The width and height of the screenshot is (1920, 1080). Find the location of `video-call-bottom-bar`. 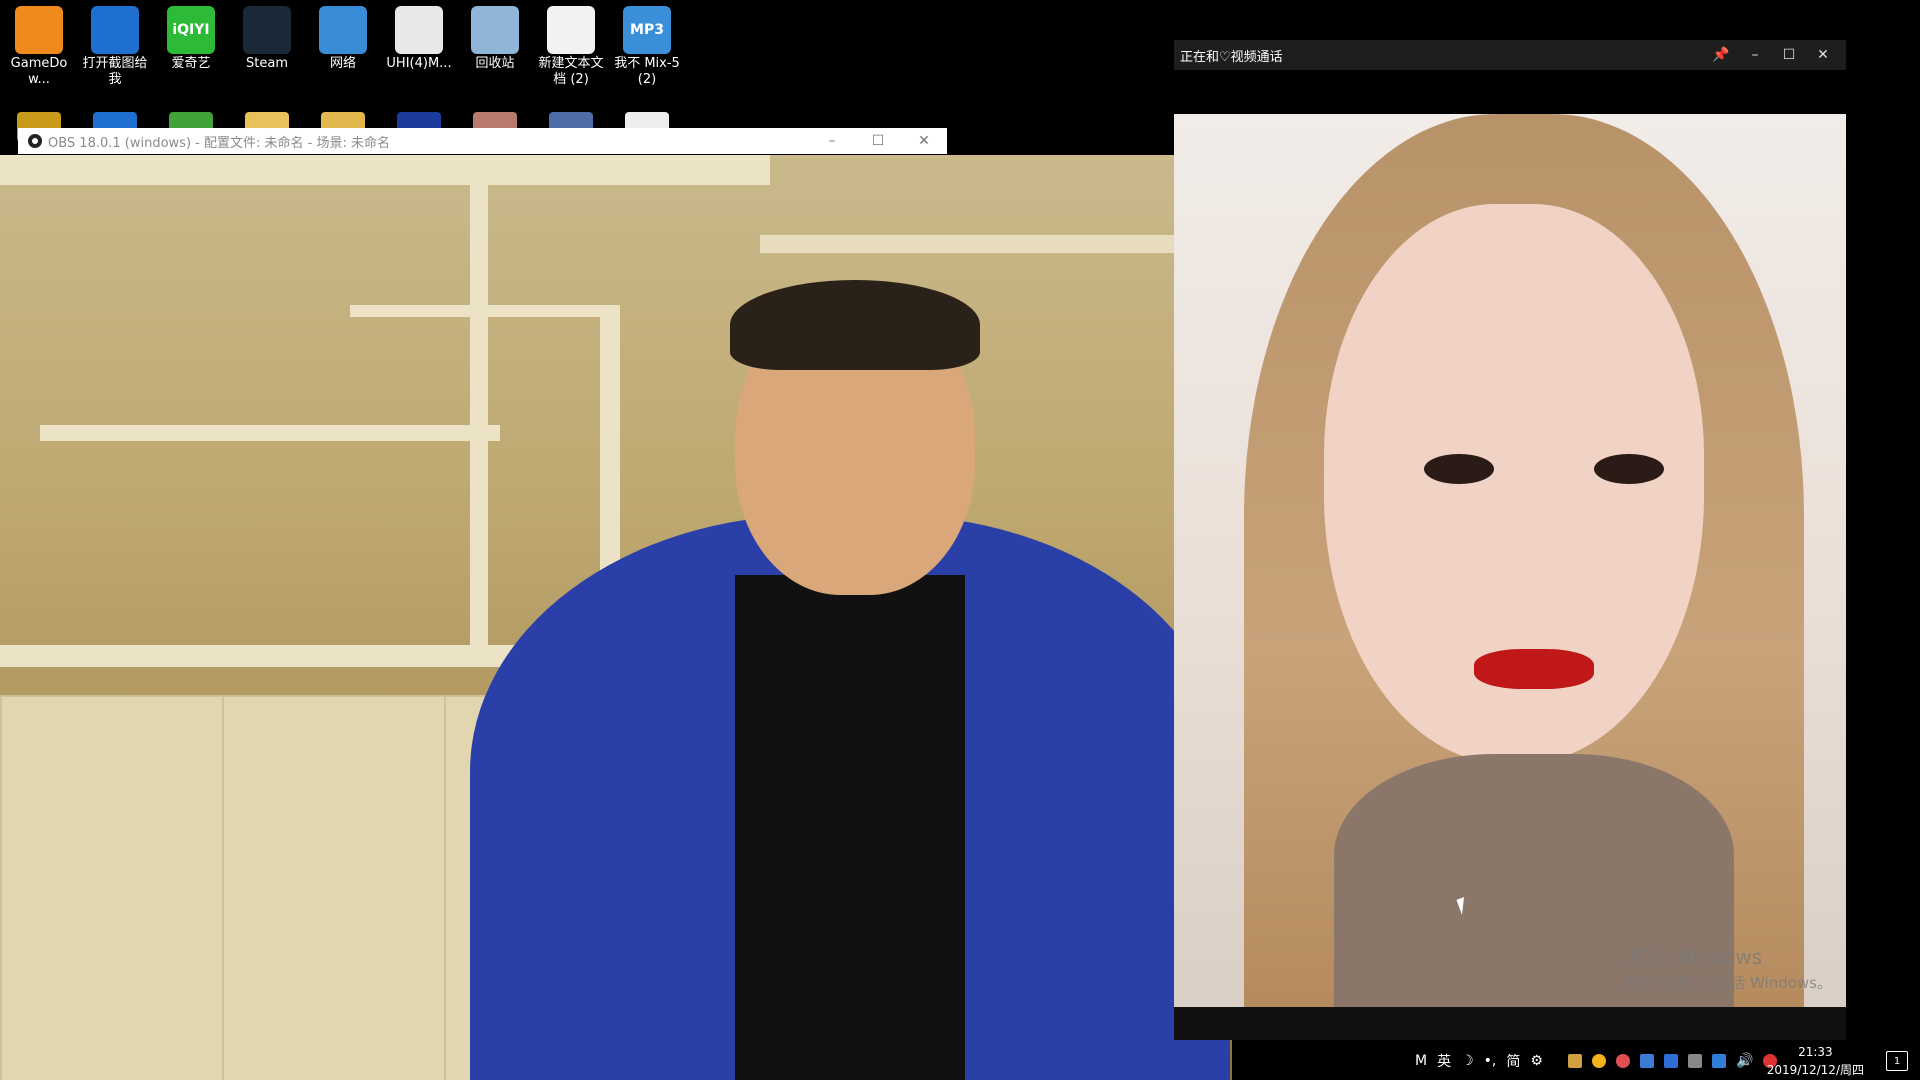

video-call-bottom-bar is located at coordinates (1510, 1023).